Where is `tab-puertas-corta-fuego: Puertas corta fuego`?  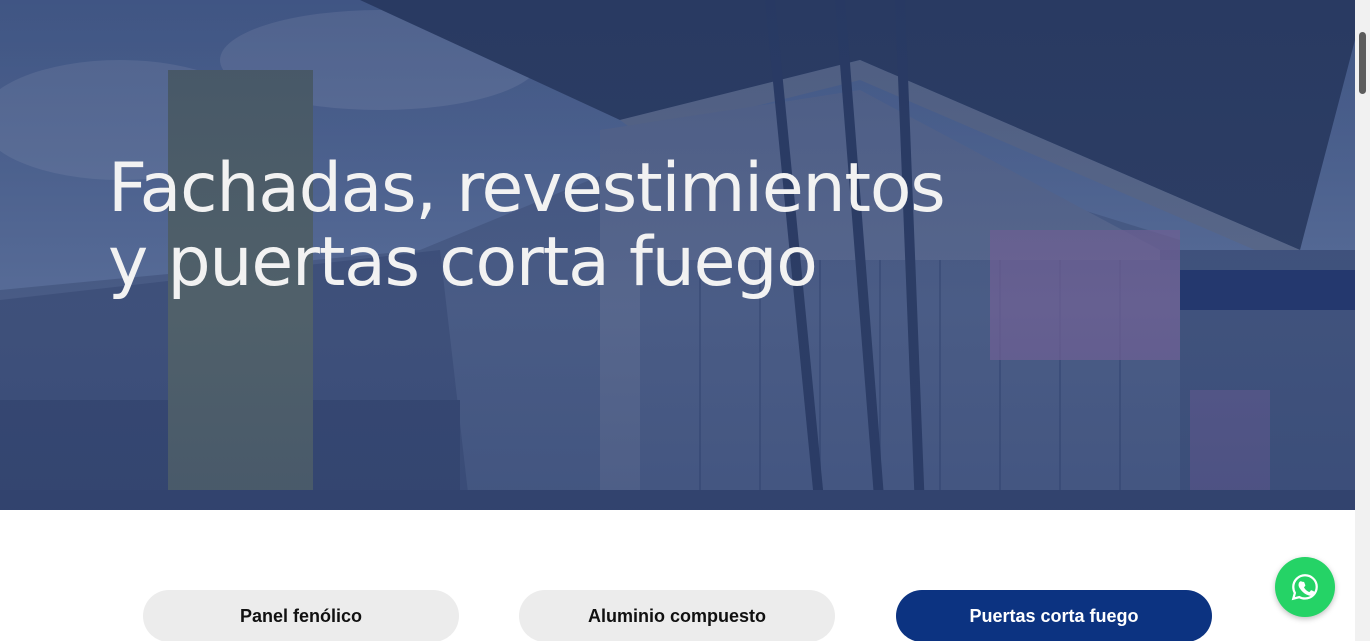 tab-puertas-corta-fuego: Puertas corta fuego is located at coordinates (1054, 615).